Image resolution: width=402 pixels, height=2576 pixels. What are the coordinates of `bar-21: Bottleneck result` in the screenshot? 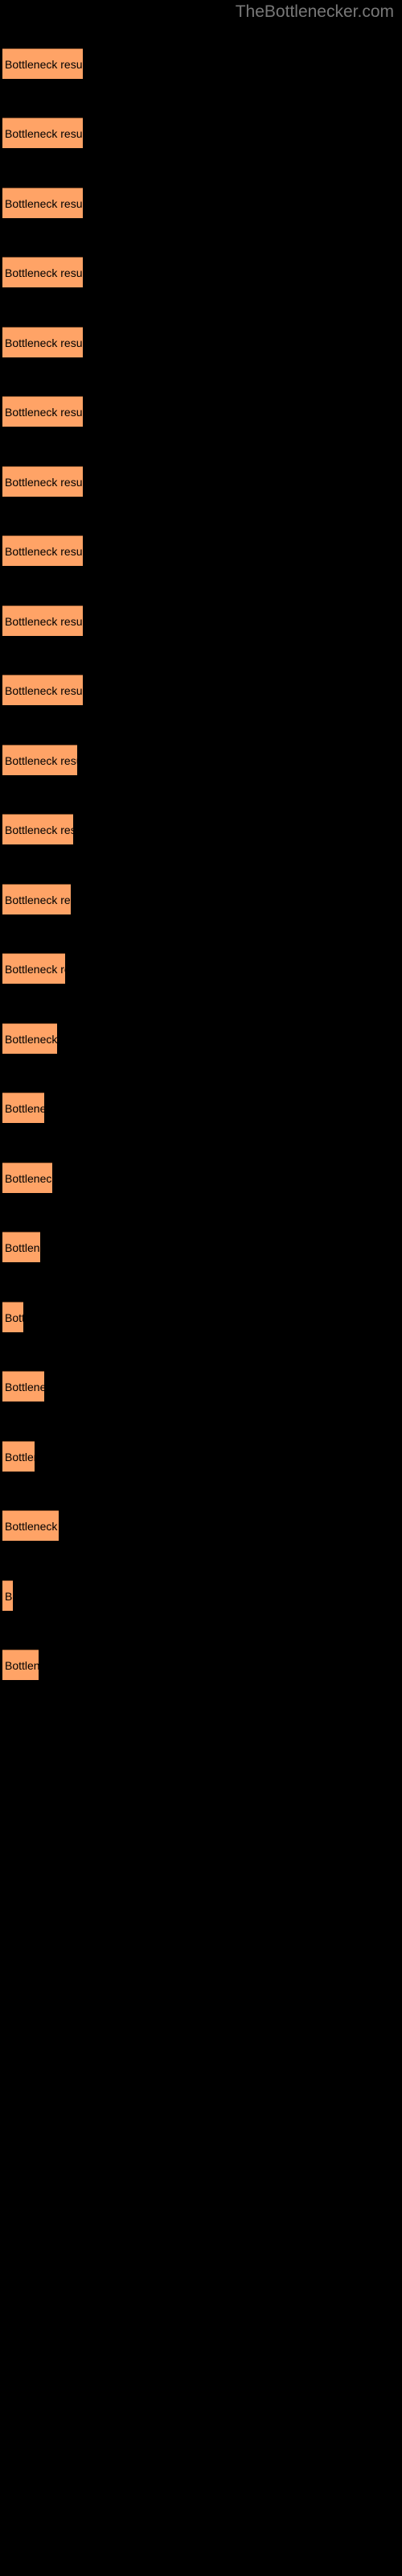 It's located at (18, 1456).